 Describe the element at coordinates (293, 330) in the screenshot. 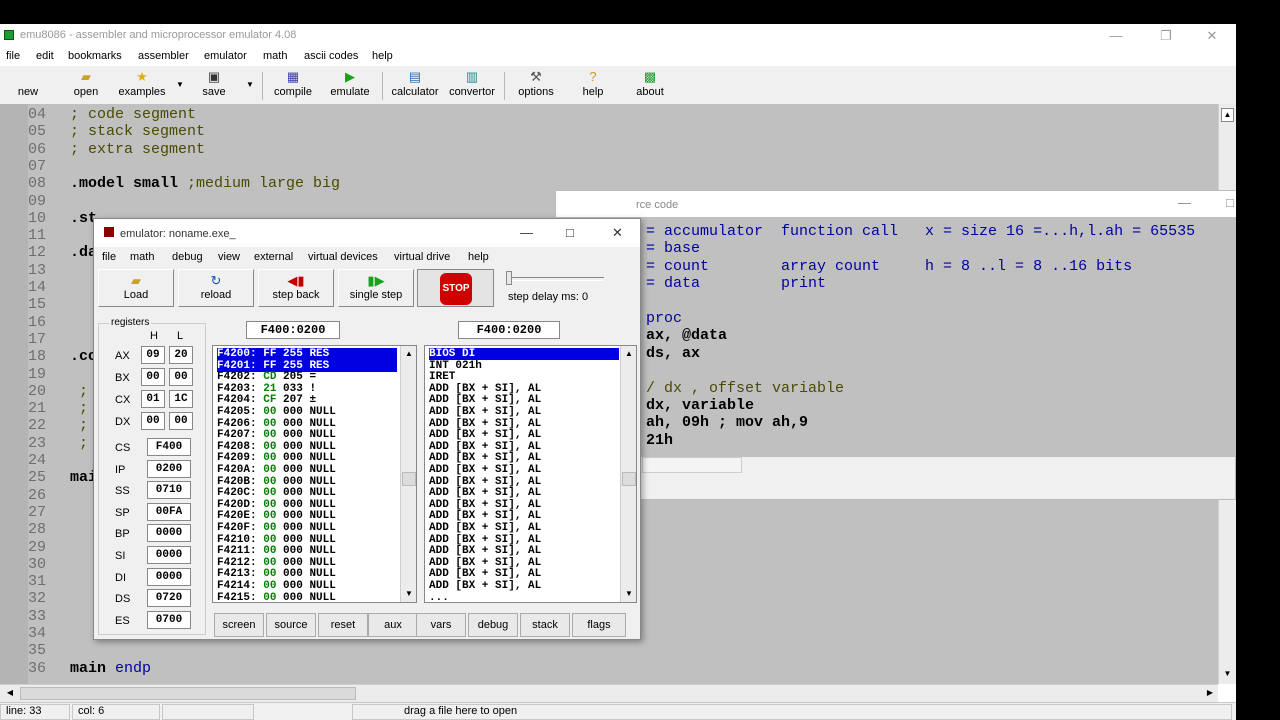

I see `memory-address-input: F400:0200` at that location.